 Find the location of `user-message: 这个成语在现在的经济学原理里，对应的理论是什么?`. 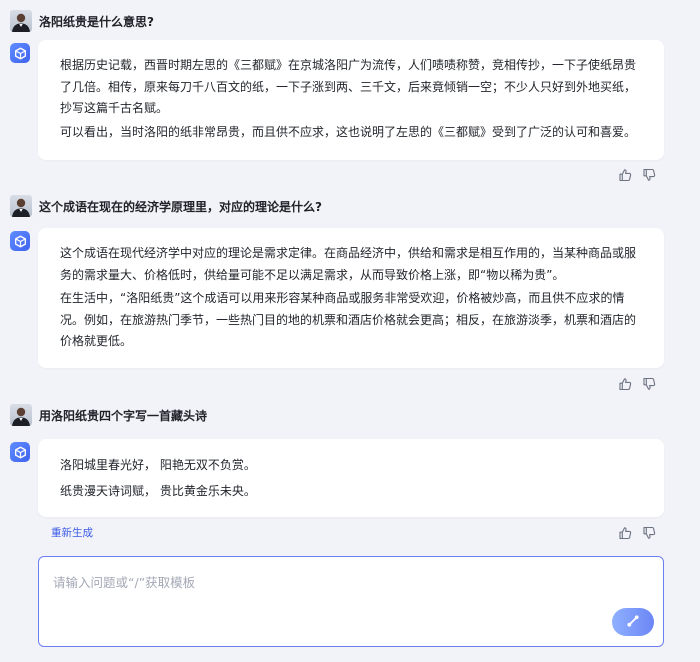

user-message: 这个成语在现在的经济学原理里，对应的理论是什么? is located at coordinates (166, 206).